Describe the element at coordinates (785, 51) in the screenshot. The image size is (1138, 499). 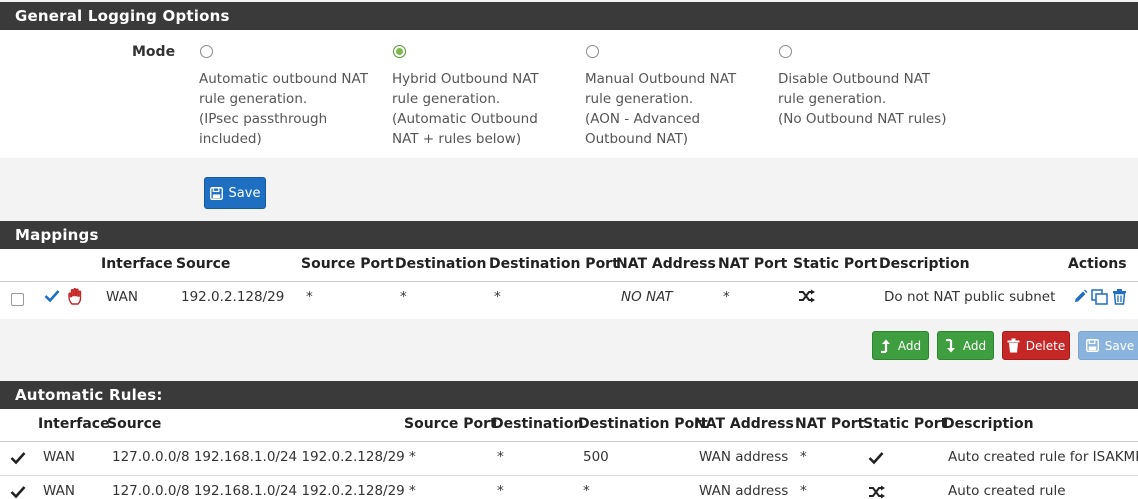
I see `radio-disable` at that location.